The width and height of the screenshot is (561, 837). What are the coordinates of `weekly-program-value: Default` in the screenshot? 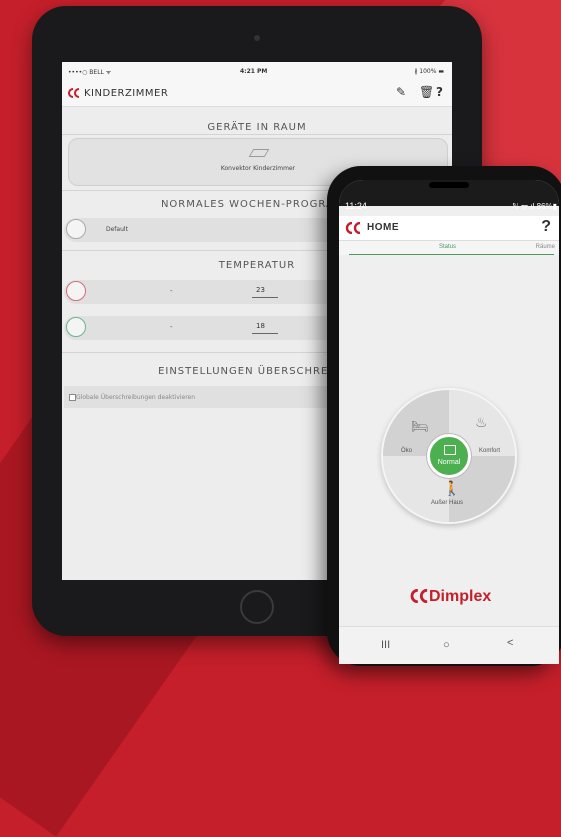 It's located at (117, 229).